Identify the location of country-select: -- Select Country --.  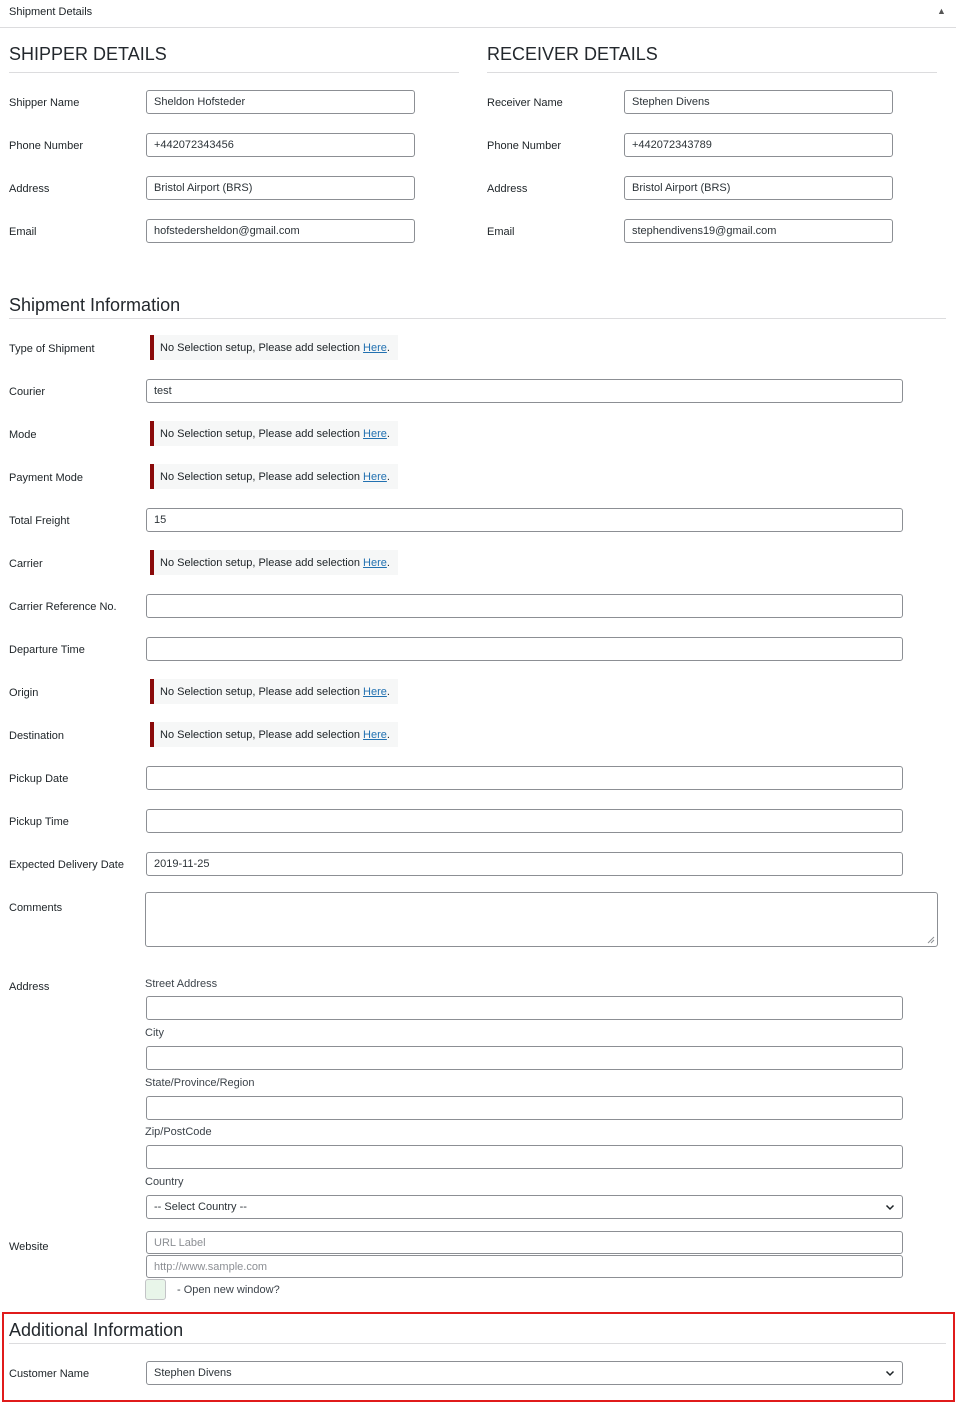
(524, 1207).